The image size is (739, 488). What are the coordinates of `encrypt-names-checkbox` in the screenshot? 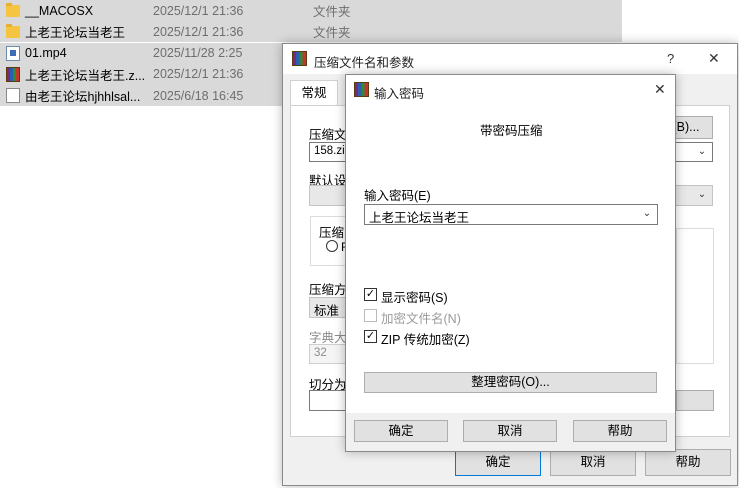 It's located at (370, 315).